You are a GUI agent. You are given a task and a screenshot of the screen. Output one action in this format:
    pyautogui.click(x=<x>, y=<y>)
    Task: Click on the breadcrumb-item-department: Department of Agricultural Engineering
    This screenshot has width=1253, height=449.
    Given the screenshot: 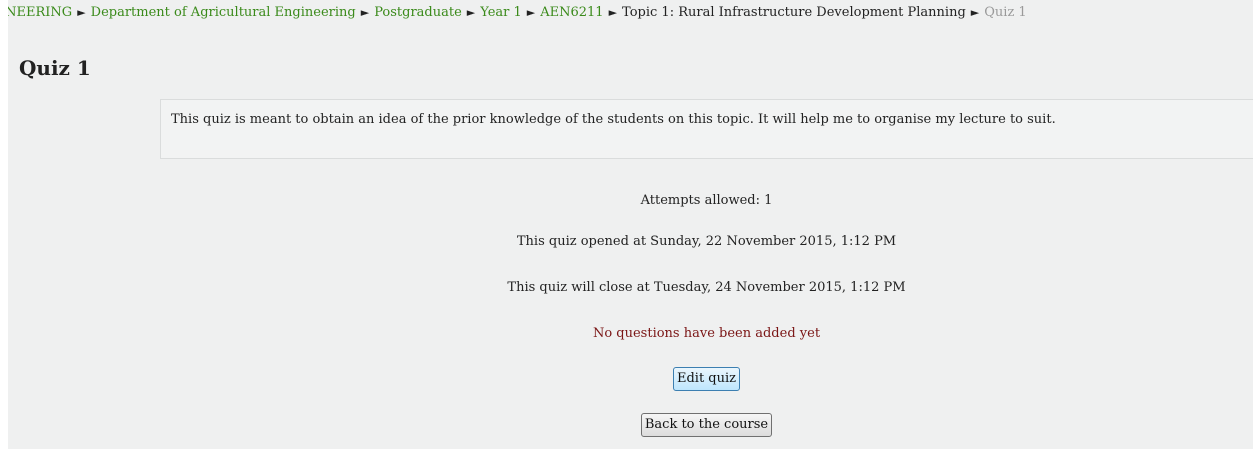 What is the action you would take?
    pyautogui.click(x=223, y=12)
    